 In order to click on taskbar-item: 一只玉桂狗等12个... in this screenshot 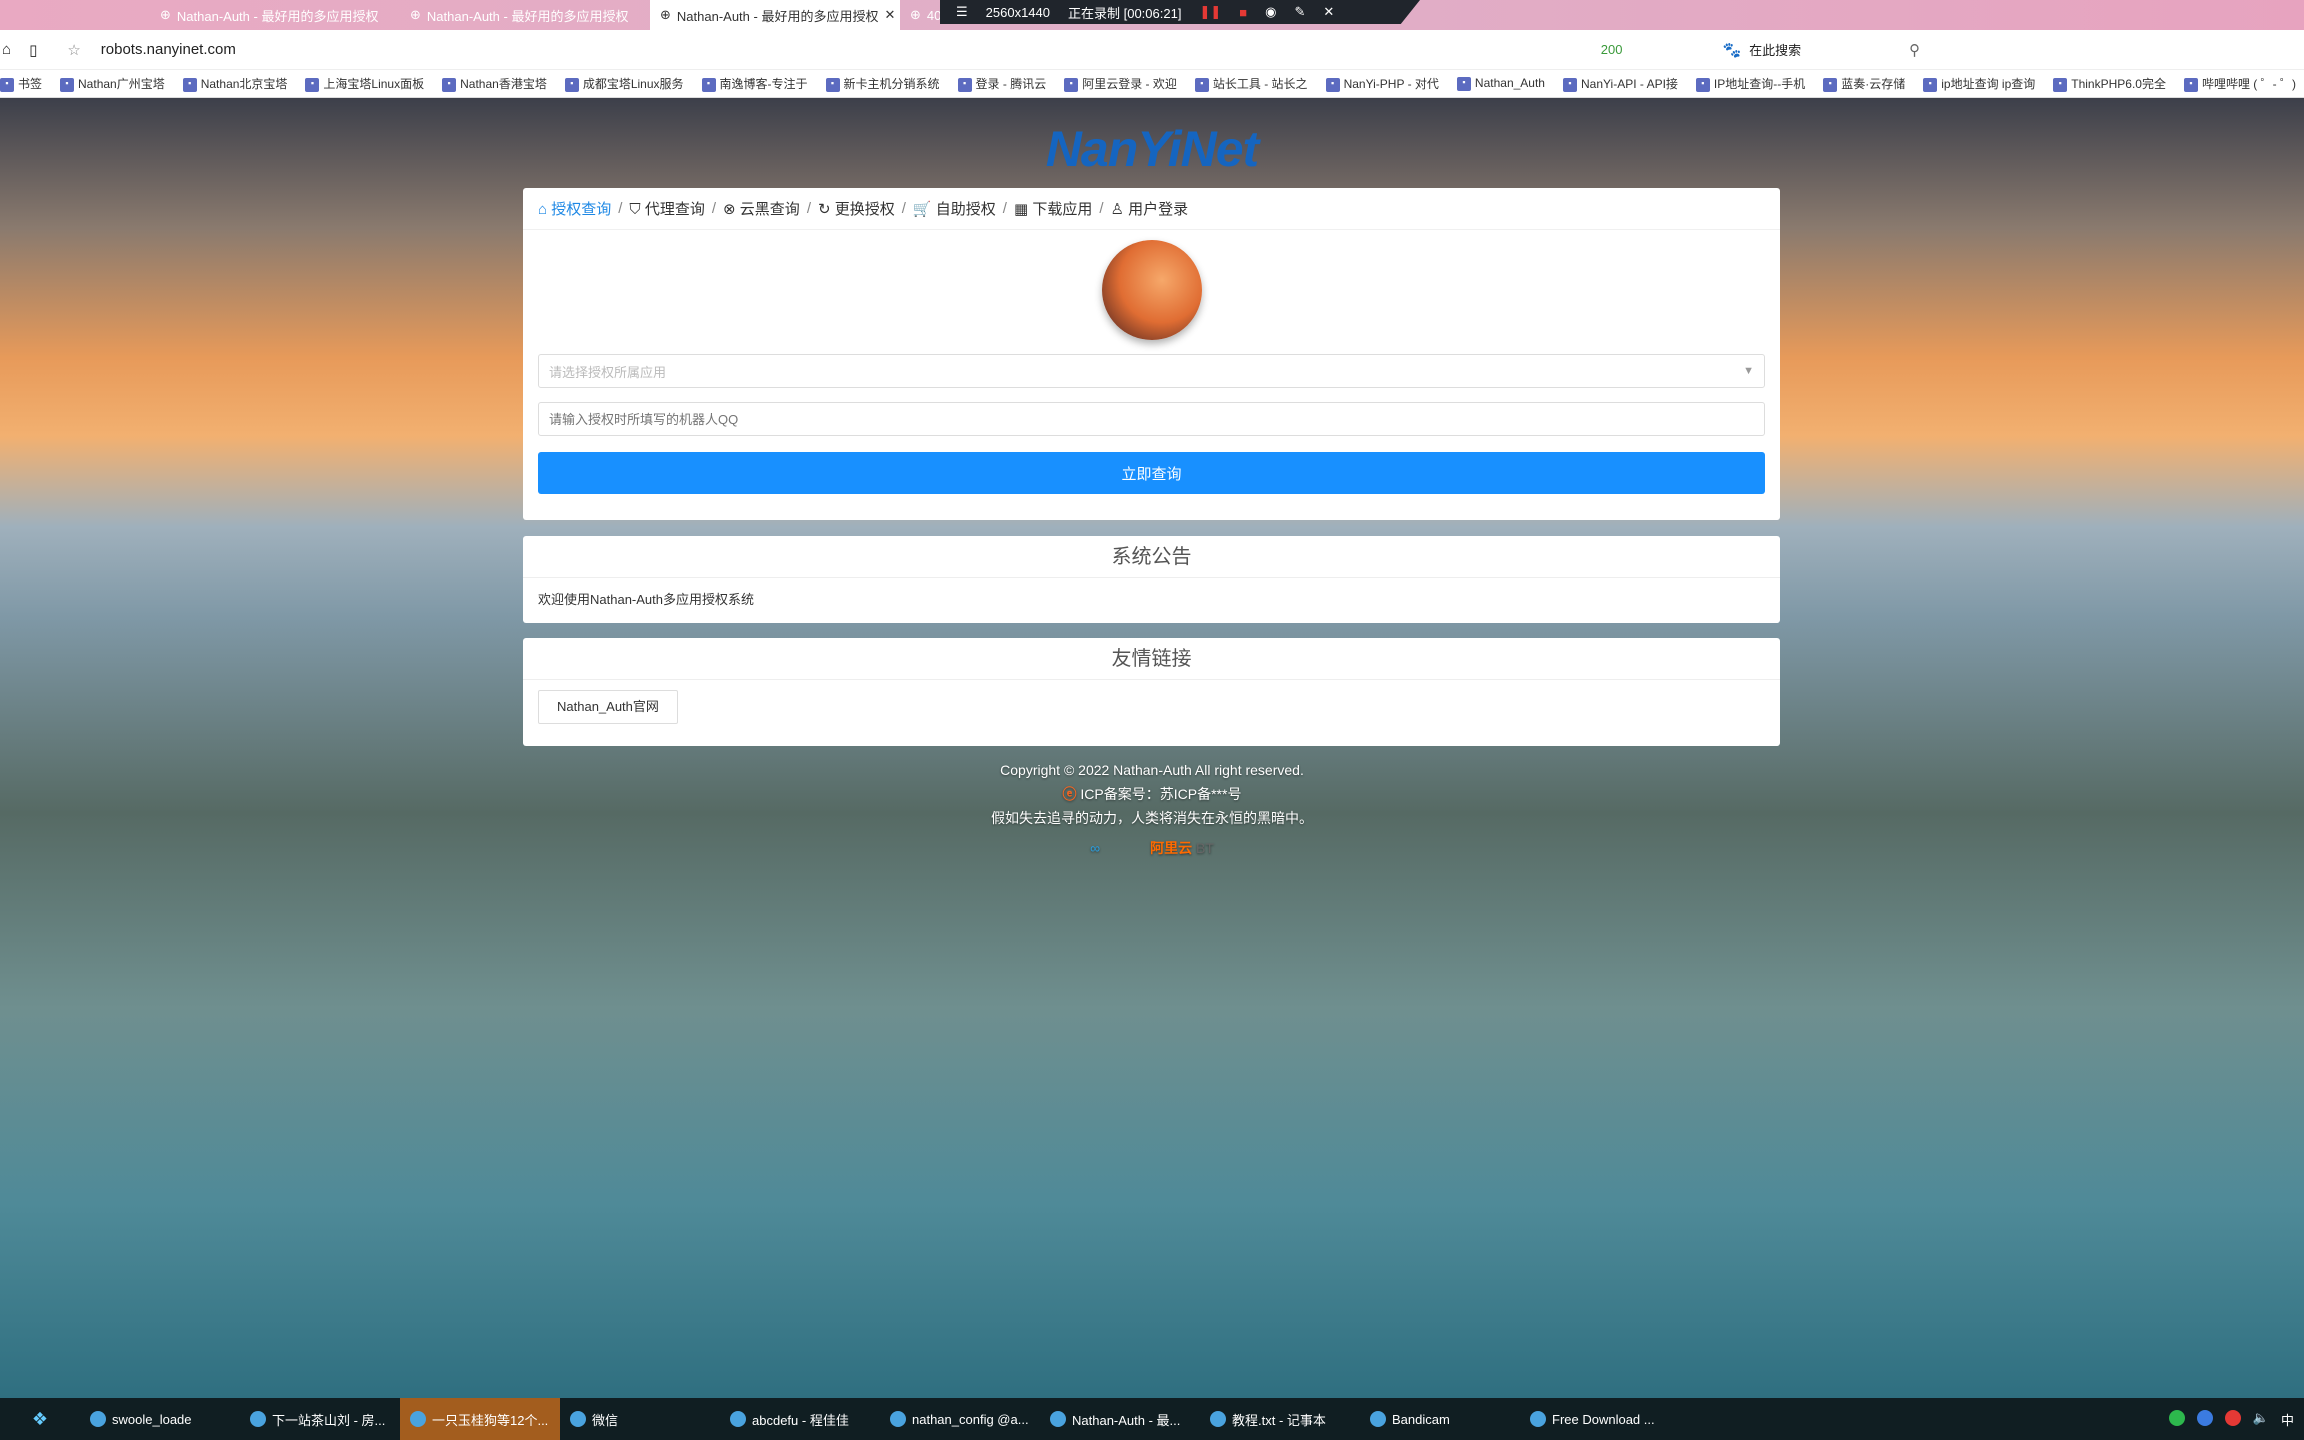, I will do `click(480, 1419)`.